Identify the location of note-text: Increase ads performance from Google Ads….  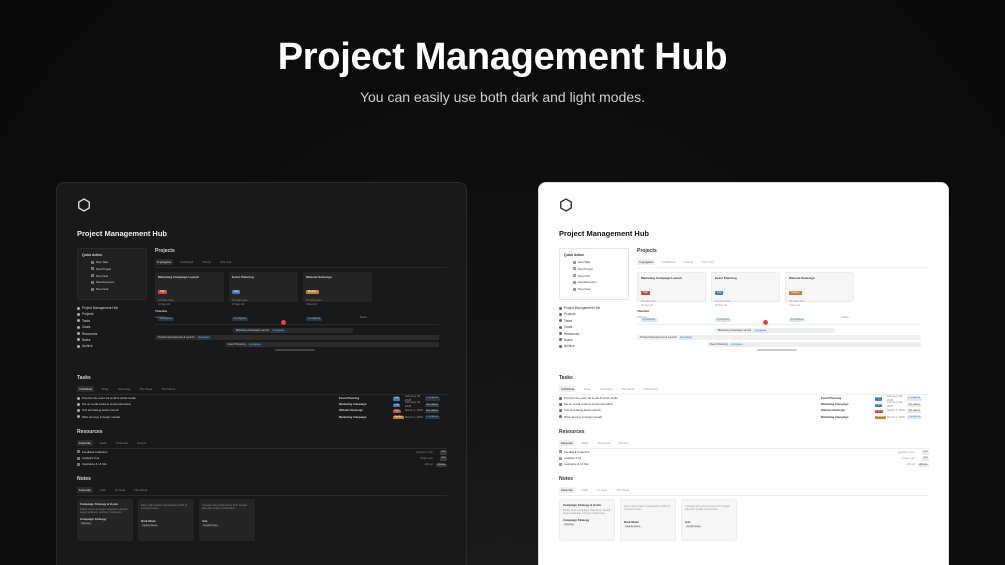
(225, 507).